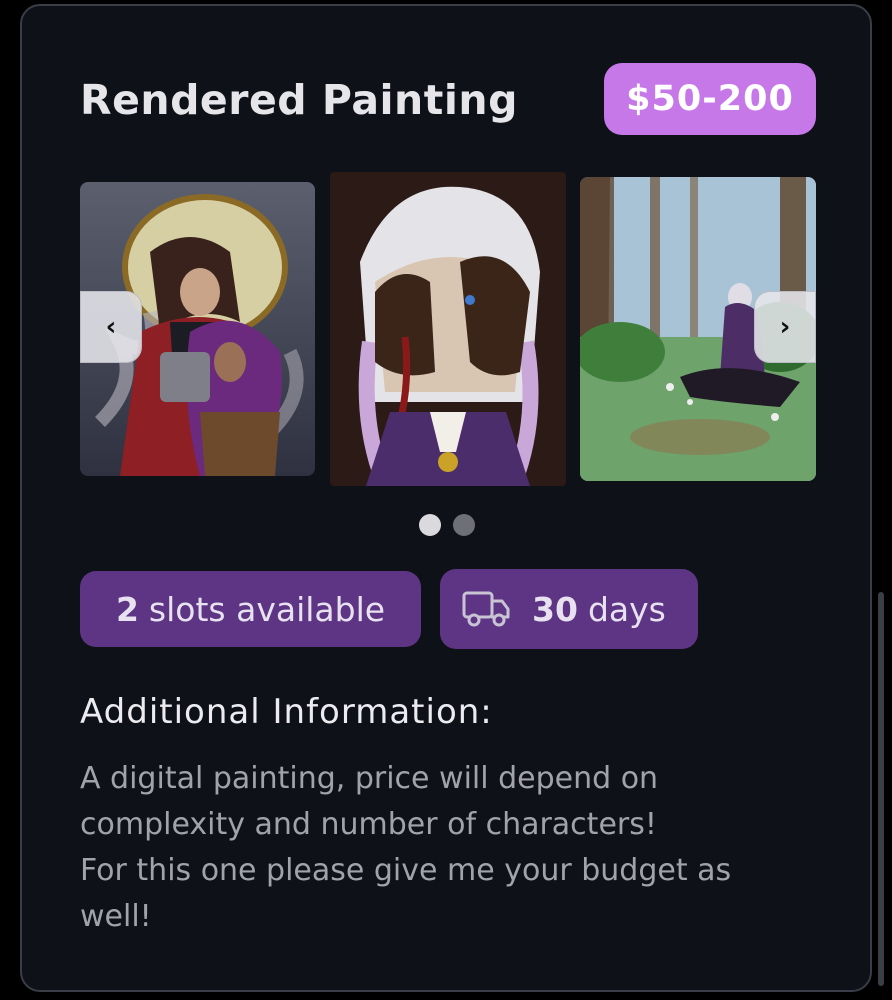 This screenshot has height=1000, width=892. I want to click on delivery-days-label: days, so click(626, 609).